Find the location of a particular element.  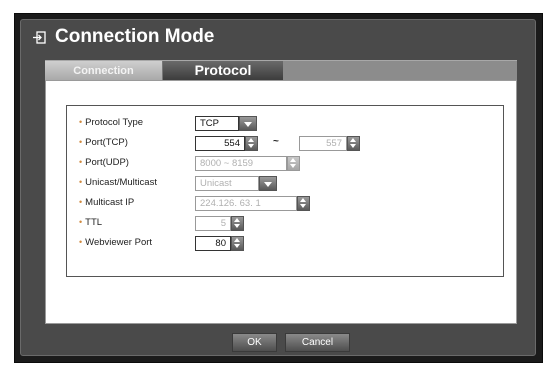

row-ttl: • TTL 5 is located at coordinates (285, 224).